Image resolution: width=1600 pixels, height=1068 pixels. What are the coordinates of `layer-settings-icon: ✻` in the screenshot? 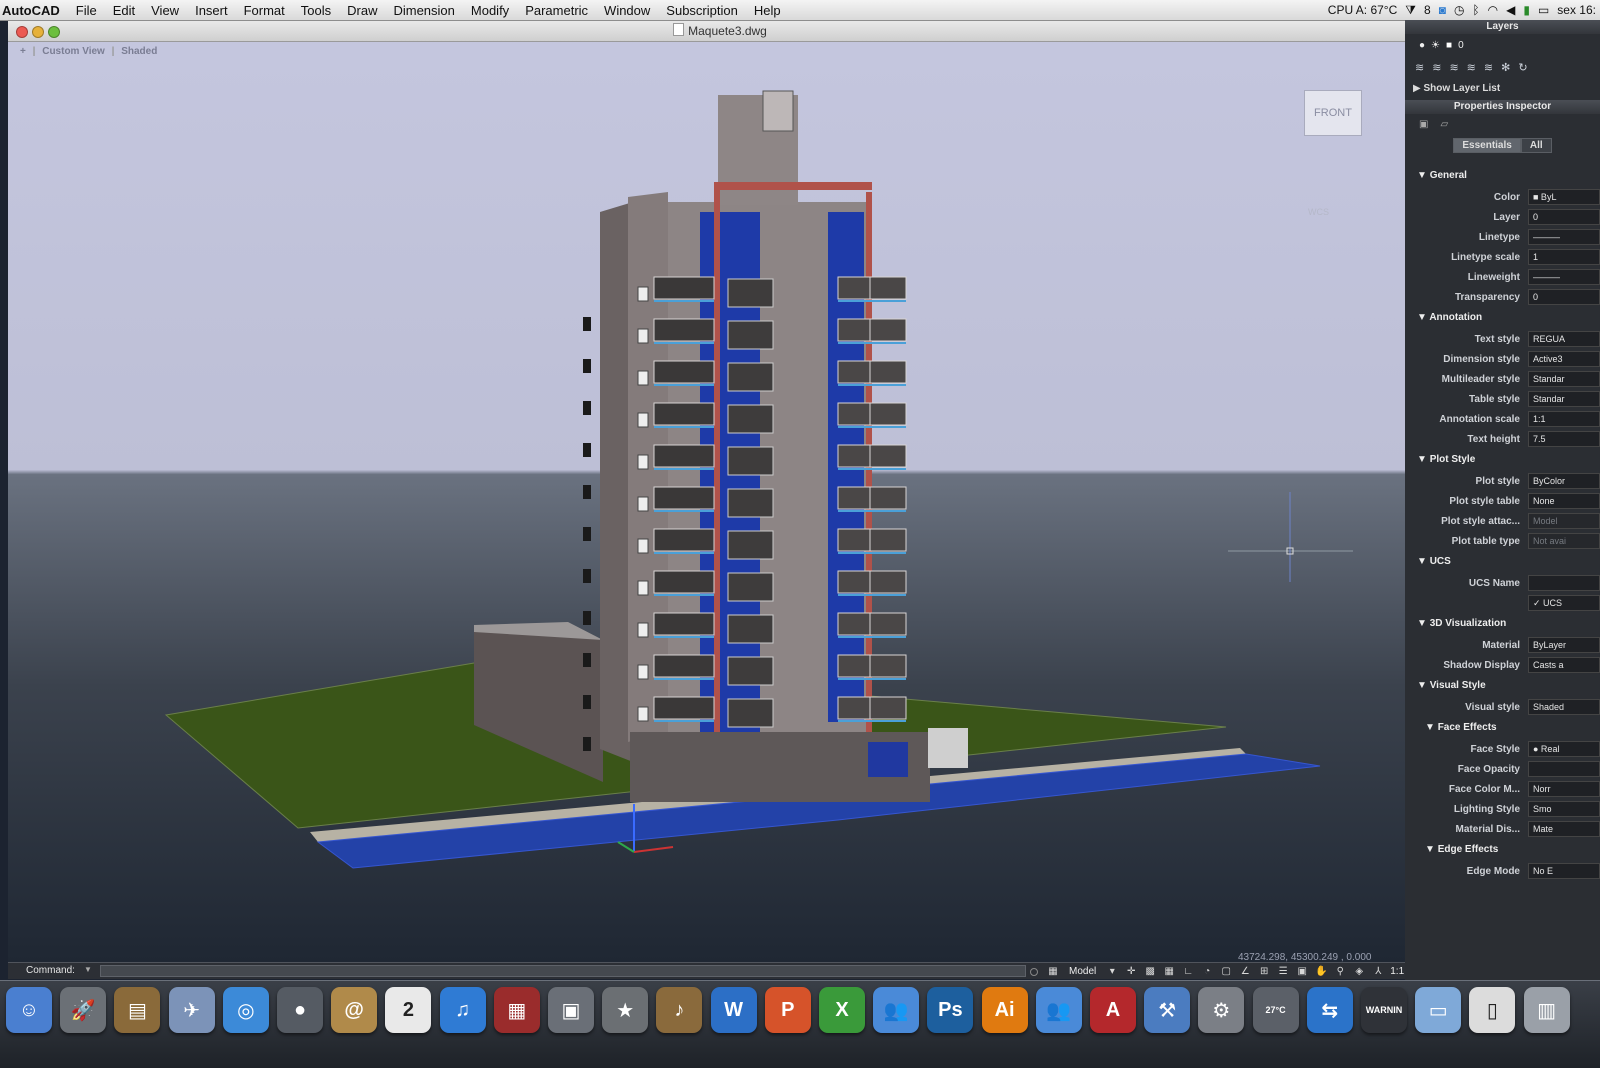 It's located at (1505, 67).